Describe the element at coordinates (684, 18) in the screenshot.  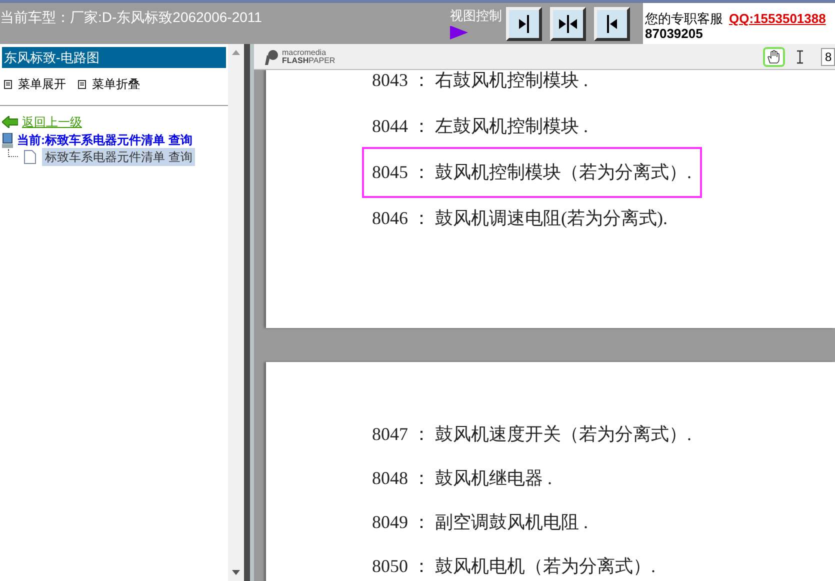
I see `support-label: 您的专职客服` at that location.